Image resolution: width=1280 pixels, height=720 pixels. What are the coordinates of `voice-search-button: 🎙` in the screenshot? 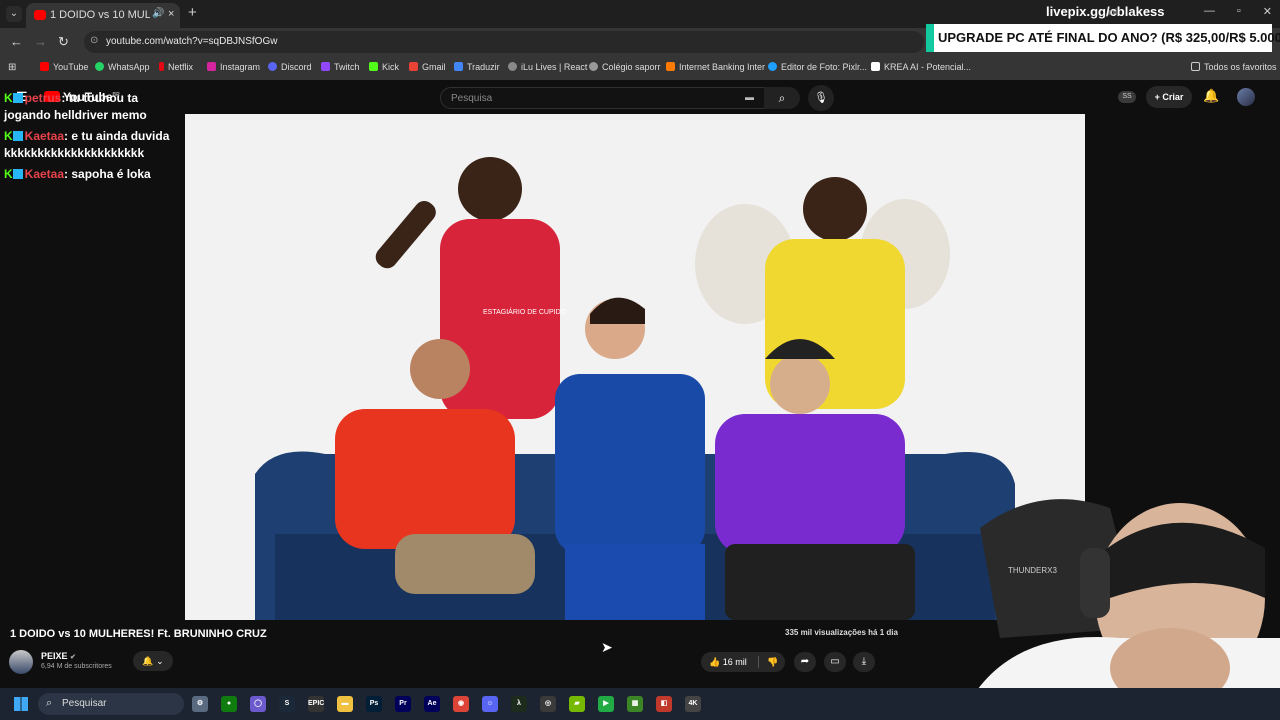 It's located at (821, 98).